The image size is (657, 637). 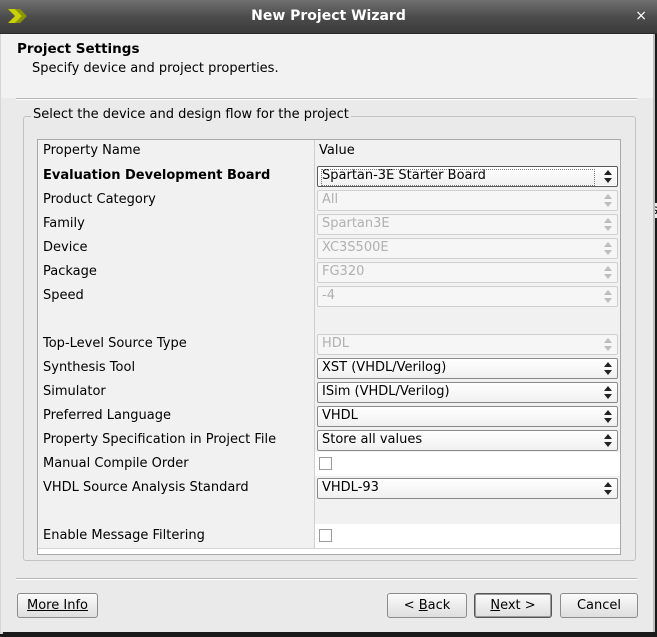 What do you see at coordinates (326, 99) in the screenshot?
I see `header-divider` at bounding box center [326, 99].